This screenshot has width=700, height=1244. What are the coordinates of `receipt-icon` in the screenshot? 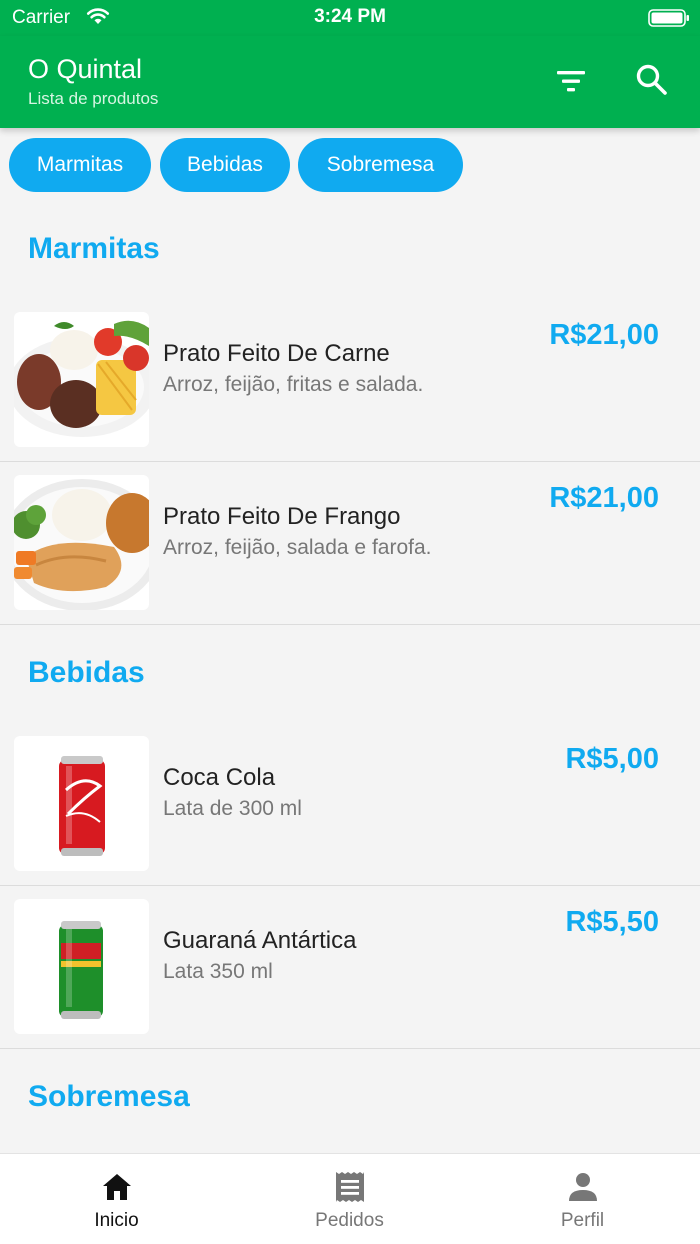 It's located at (350, 1187).